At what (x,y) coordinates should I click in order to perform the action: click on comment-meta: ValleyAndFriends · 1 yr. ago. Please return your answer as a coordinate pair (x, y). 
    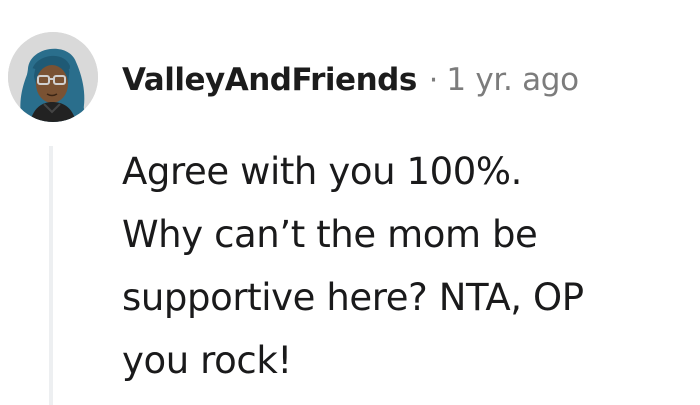
    Looking at the image, I should click on (350, 80).